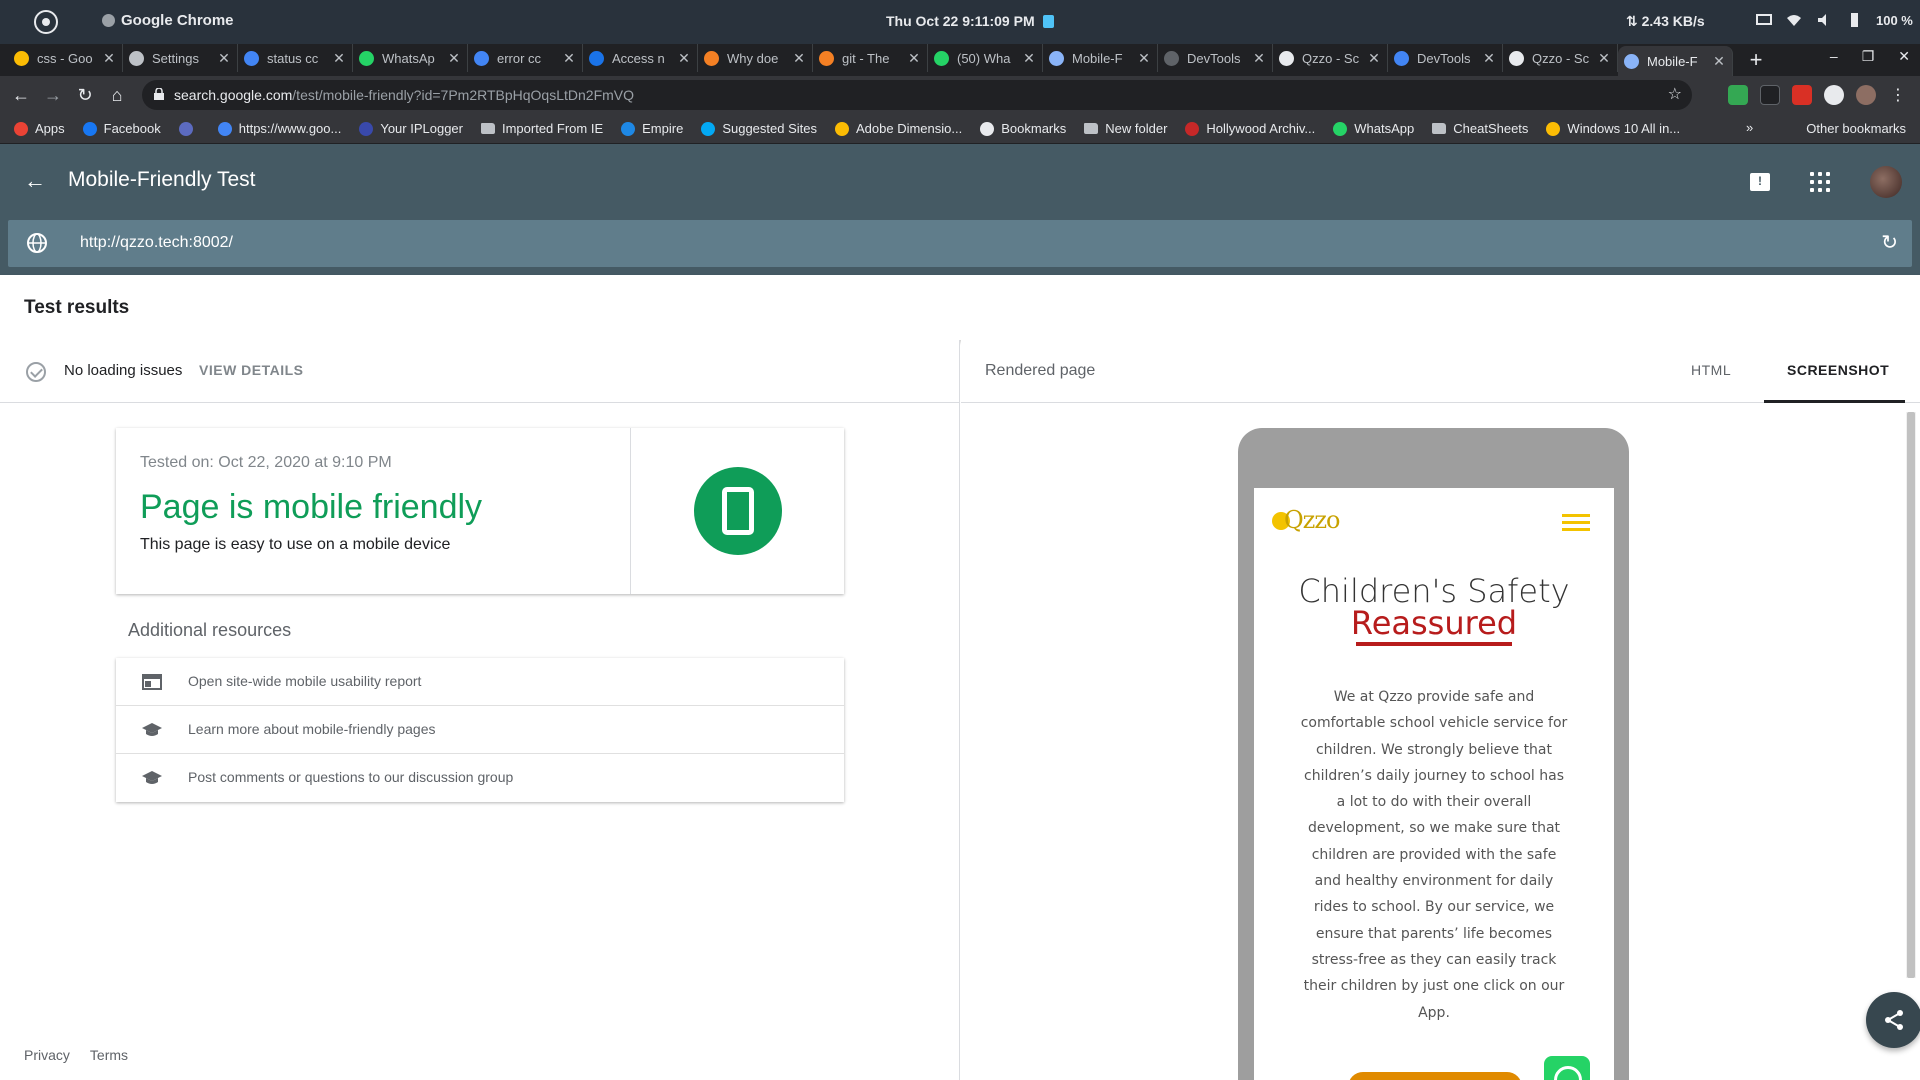 Image resolution: width=1920 pixels, height=1080 pixels. What do you see at coordinates (1889, 242) in the screenshot?
I see `retest-refresh-icon: ↻` at bounding box center [1889, 242].